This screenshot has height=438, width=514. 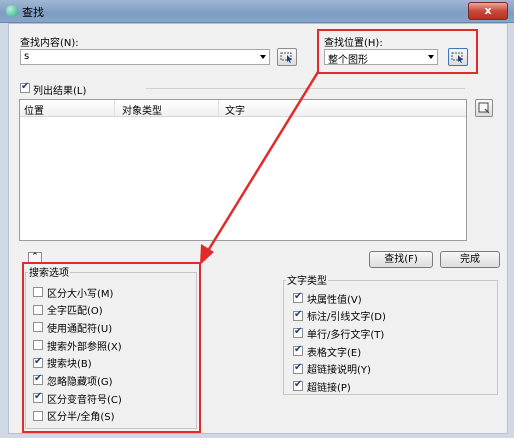 I want to click on arrow-shaft, so click(x=262, y=163).